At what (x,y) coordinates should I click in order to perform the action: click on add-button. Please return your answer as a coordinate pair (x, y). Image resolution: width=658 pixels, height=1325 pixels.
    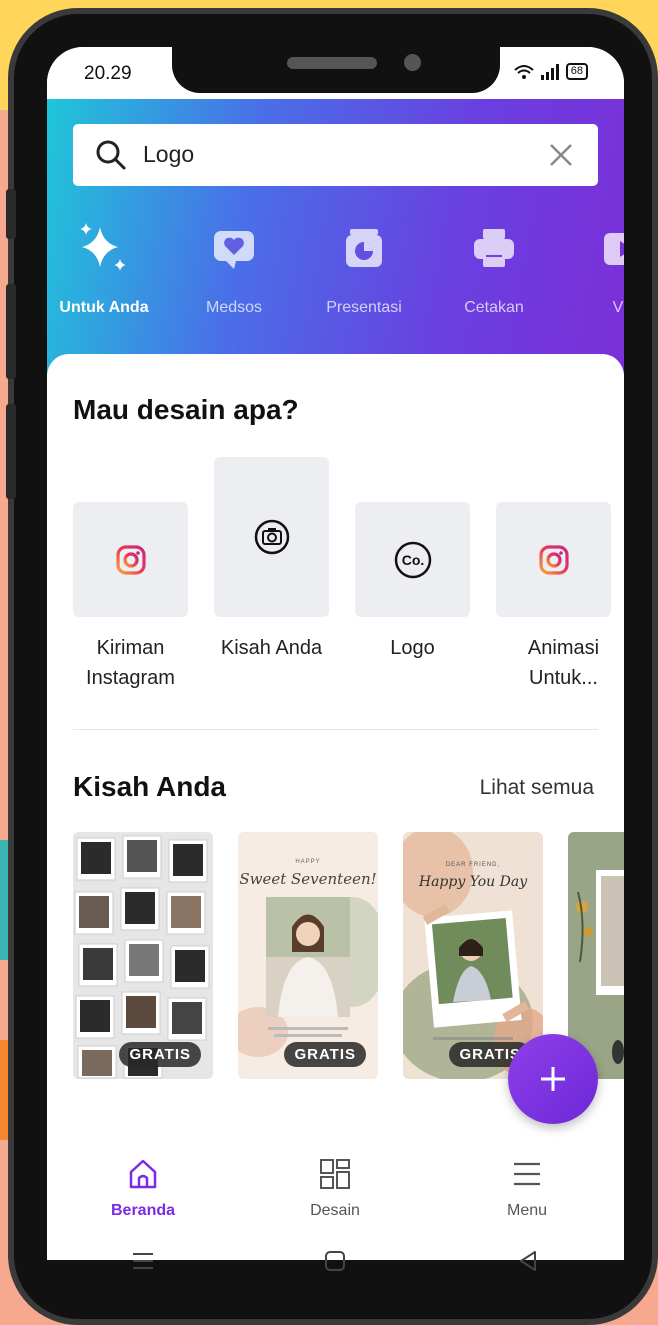
    Looking at the image, I should click on (553, 1079).